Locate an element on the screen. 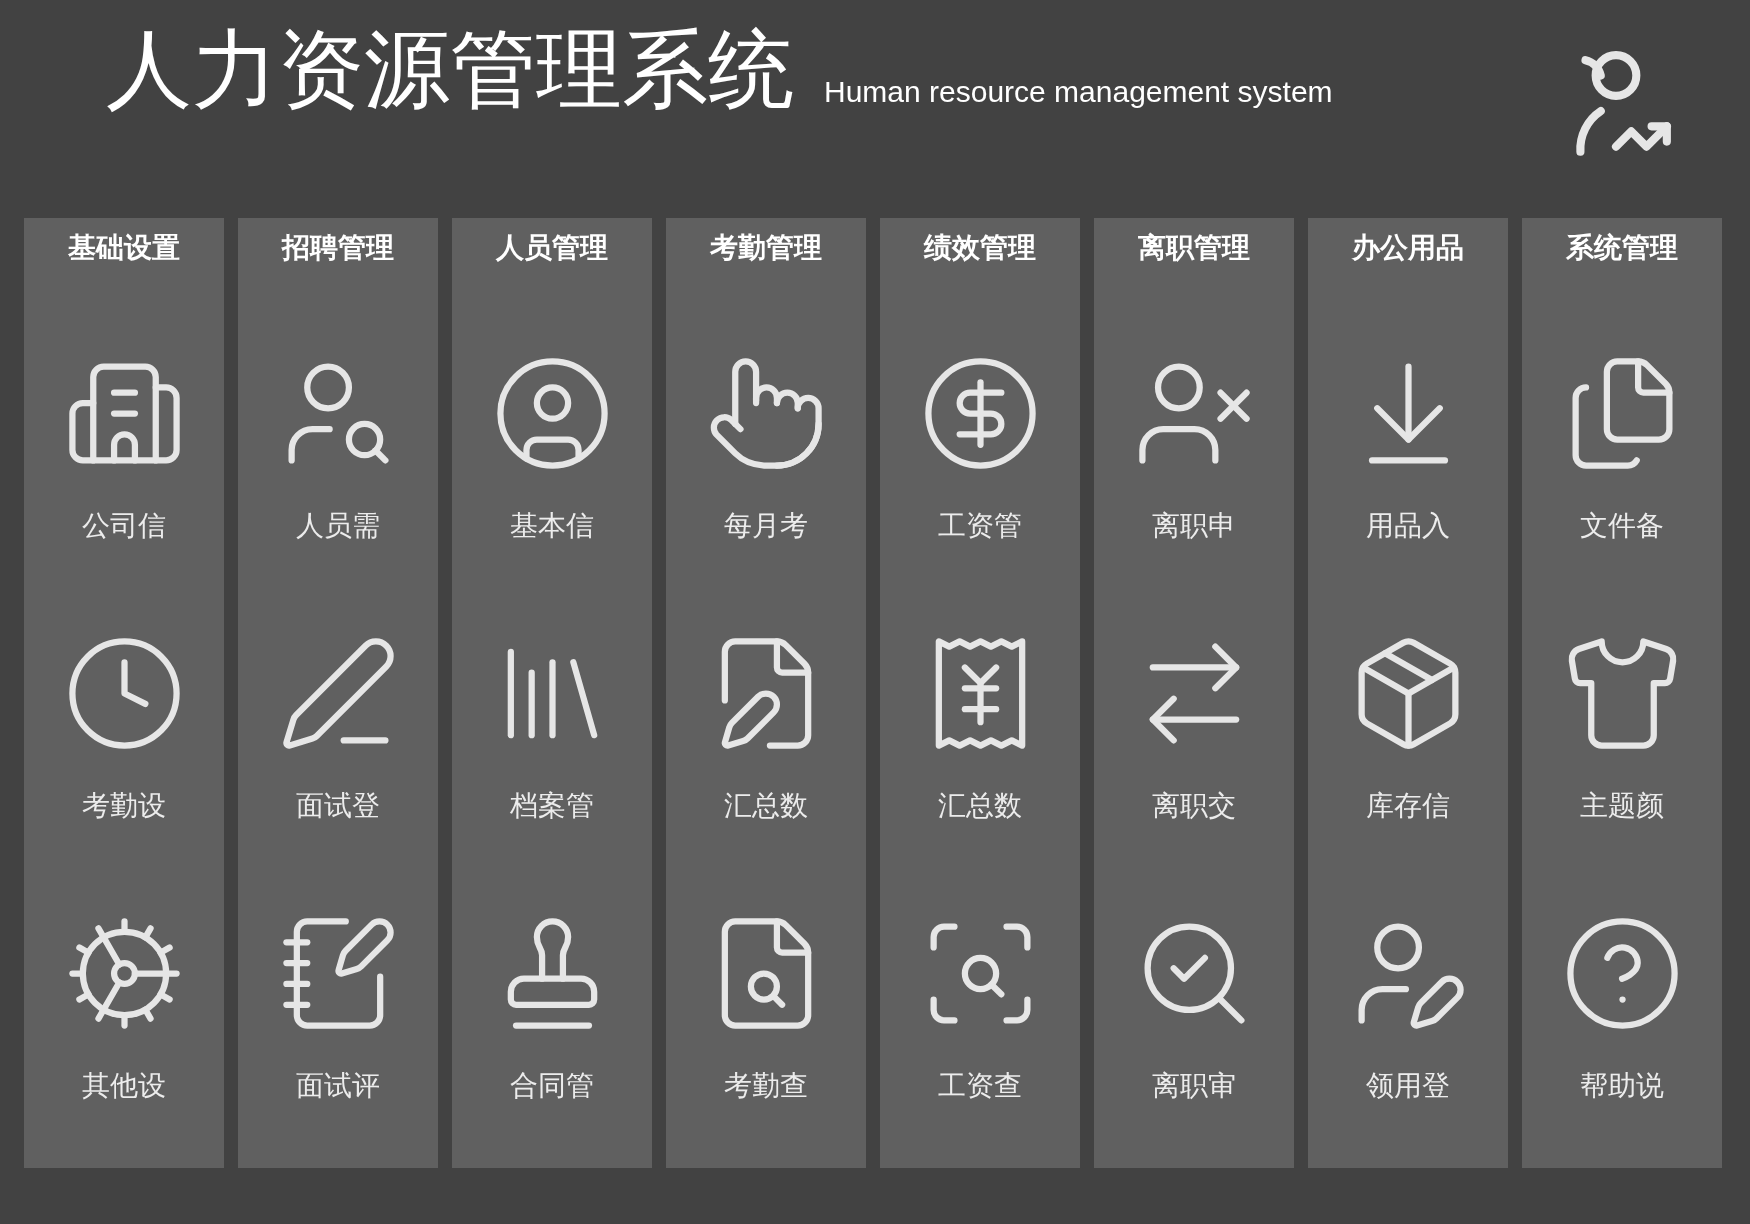 This screenshot has height=1224, width=1750. category-heading: 系统管理 is located at coordinates (1622, 248).